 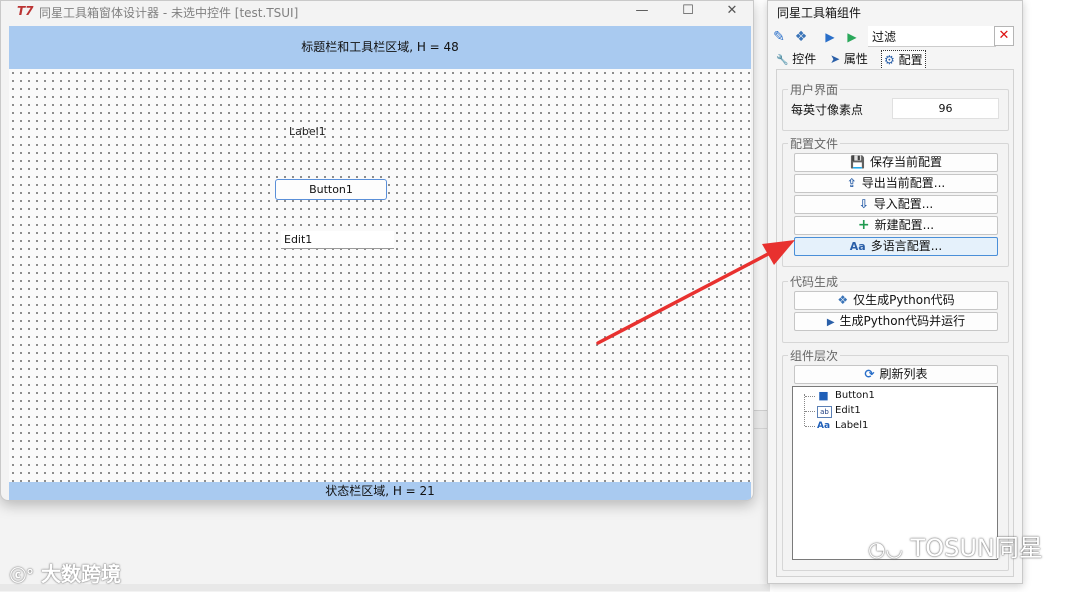 What do you see at coordinates (824, 412) in the screenshot?
I see `edit-widget-icon: ab` at bounding box center [824, 412].